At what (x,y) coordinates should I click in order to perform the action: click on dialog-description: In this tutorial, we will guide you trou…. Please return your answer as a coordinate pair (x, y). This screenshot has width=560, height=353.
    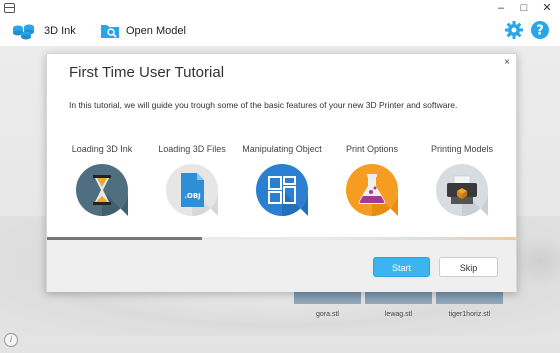
    Looking at the image, I should click on (263, 105).